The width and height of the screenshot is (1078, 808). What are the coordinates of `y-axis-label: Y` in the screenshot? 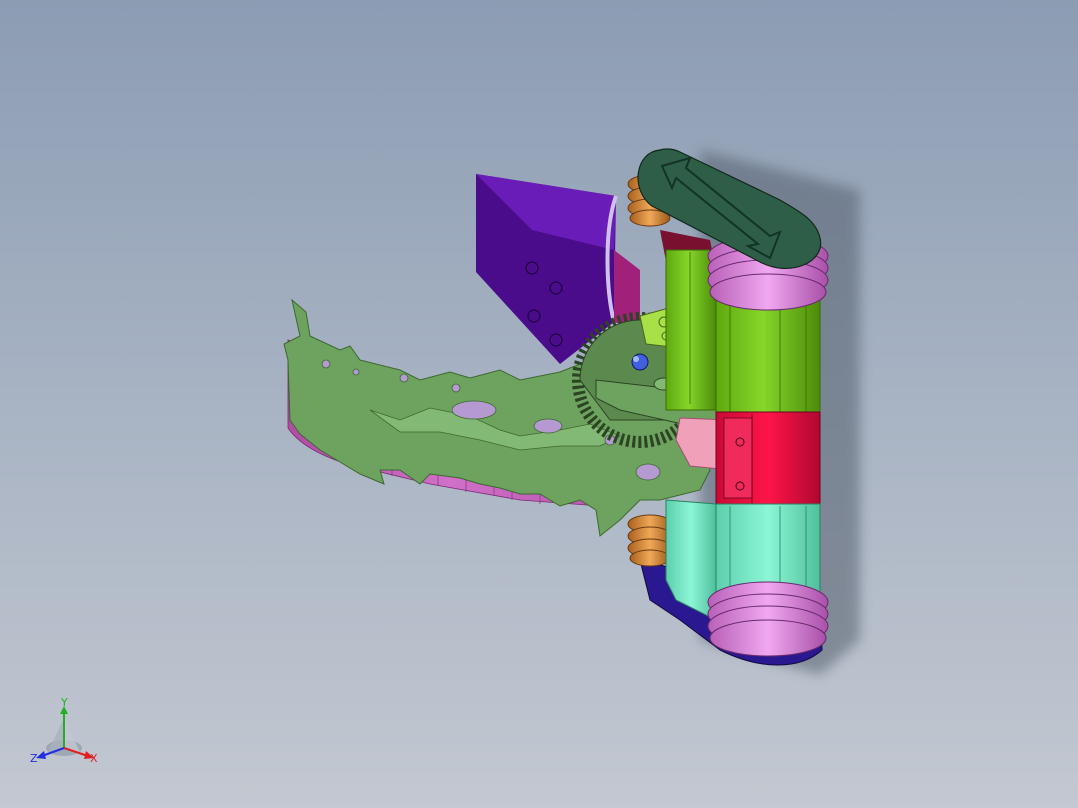 It's located at (64, 702).